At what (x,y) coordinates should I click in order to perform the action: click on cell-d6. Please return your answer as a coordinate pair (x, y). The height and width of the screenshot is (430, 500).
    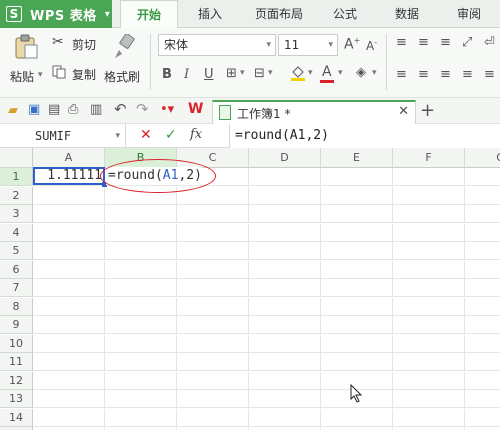
    Looking at the image, I should click on (285, 269).